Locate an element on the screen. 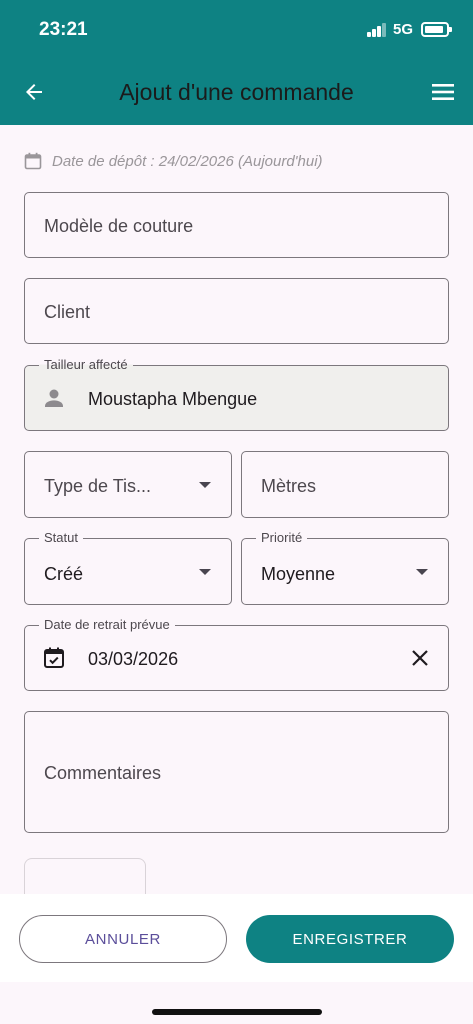  status-label: Statut is located at coordinates (61, 537).